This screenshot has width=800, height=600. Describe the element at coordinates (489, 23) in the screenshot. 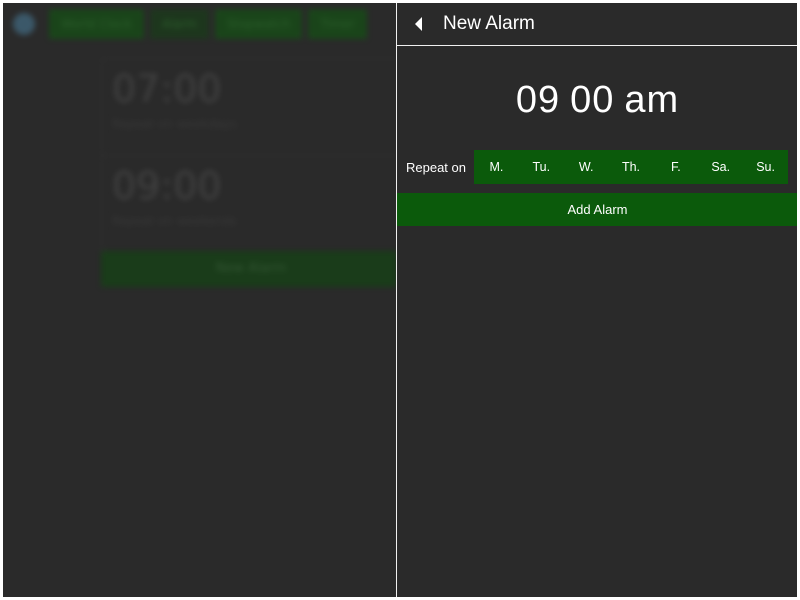

I see `panel-title: New Alarm` at that location.